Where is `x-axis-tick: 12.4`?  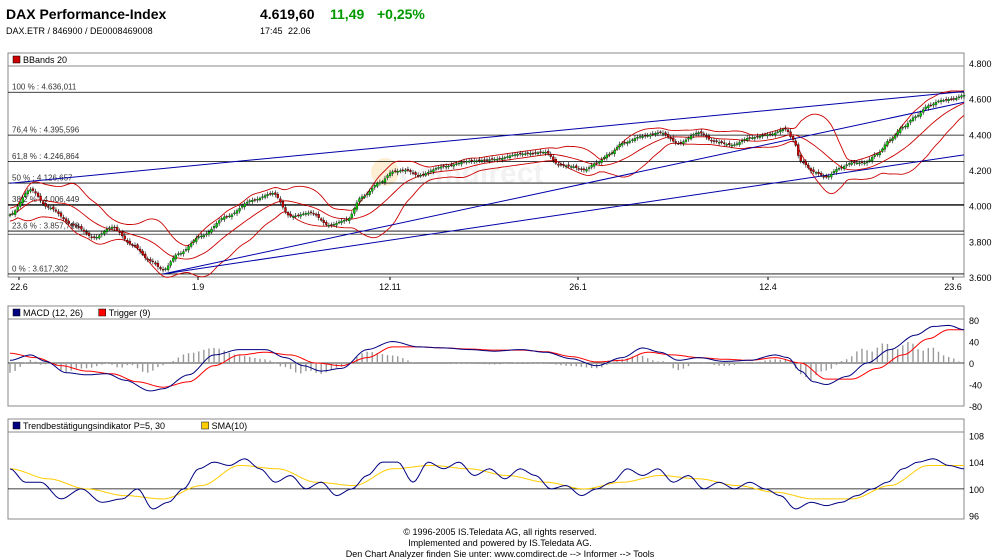
x-axis-tick: 12.4 is located at coordinates (768, 287).